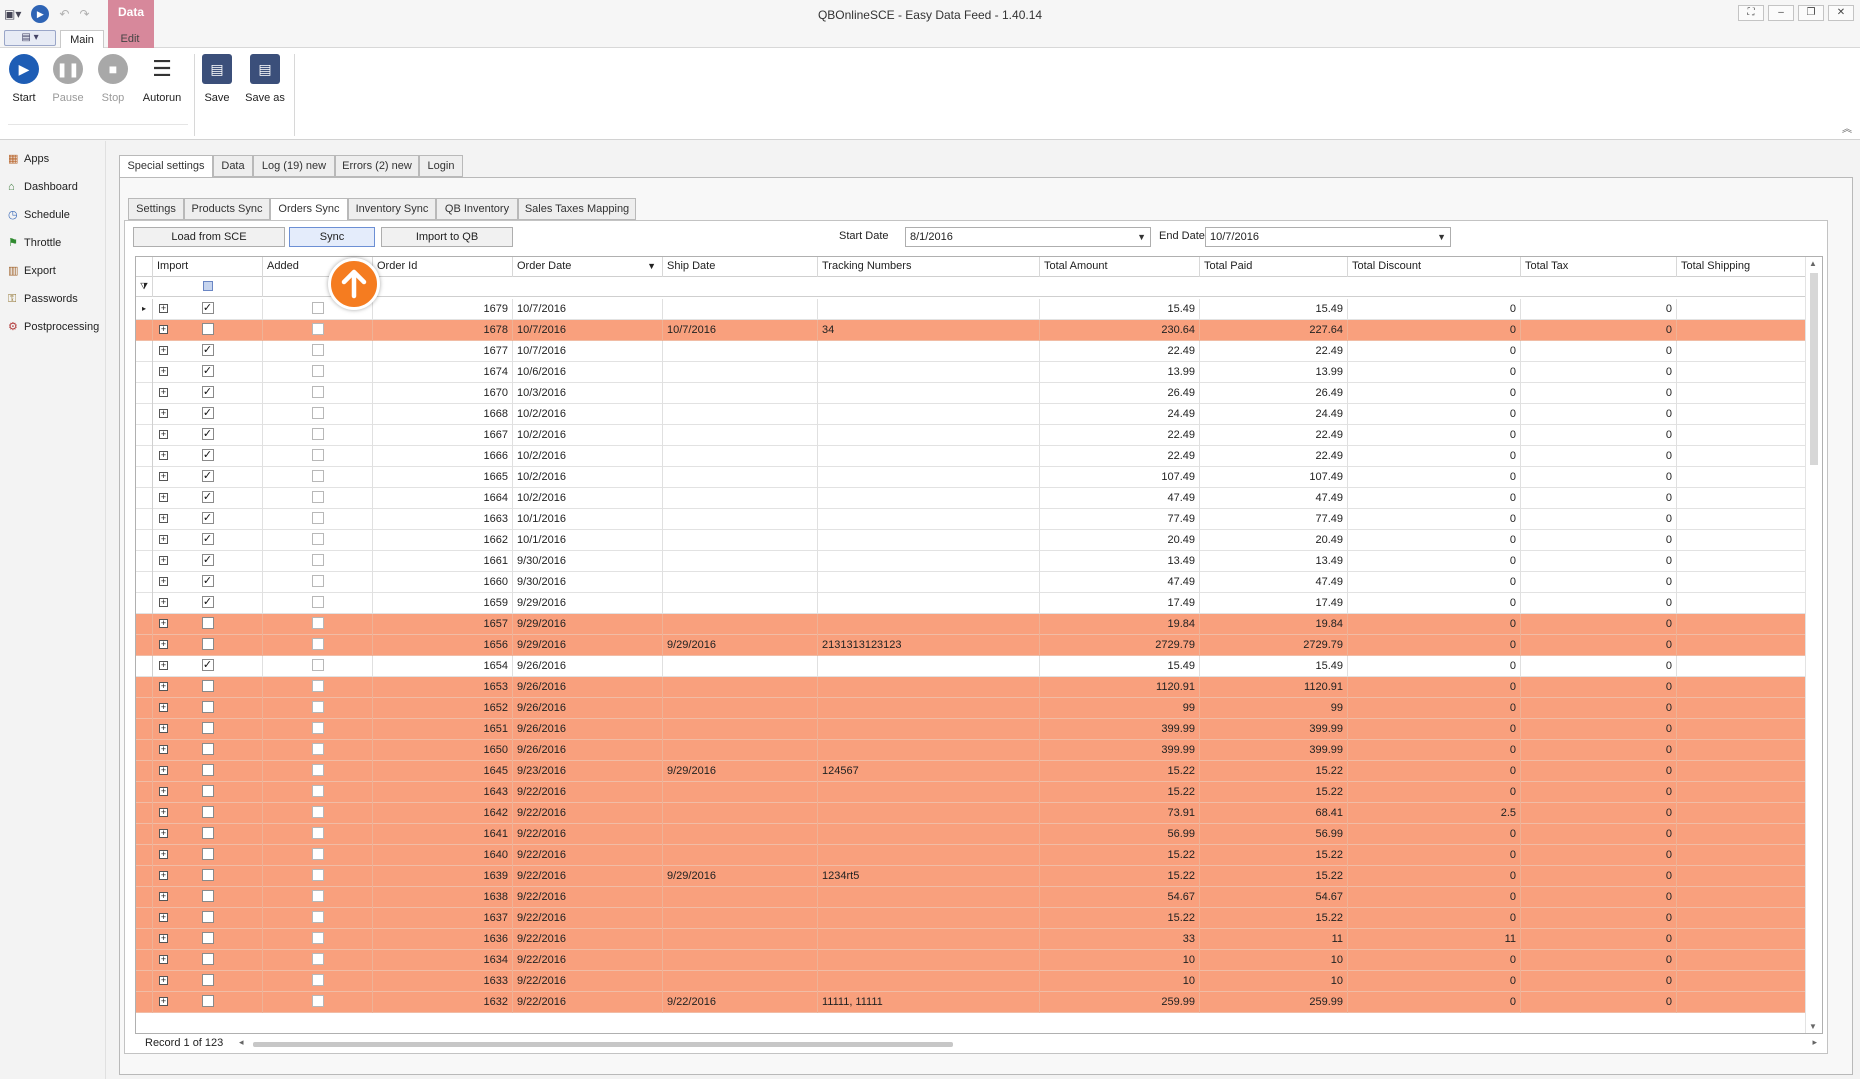  Describe the element at coordinates (971, 729) in the screenshot. I see `table-row: +1651 9/26/2016 399.99 399.99 0 0` at that location.